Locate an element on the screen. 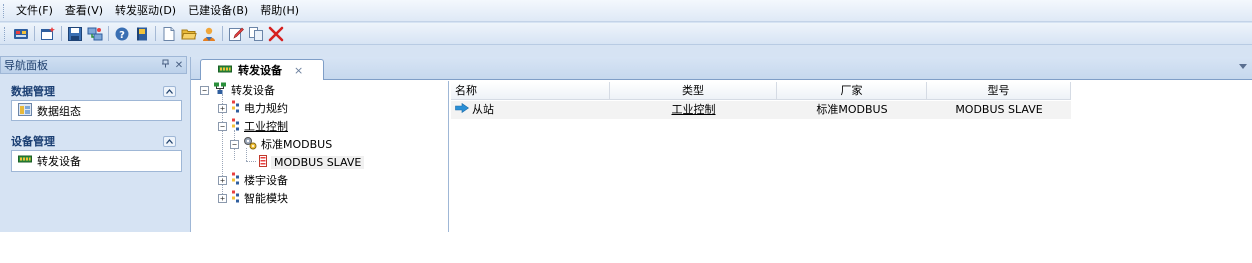 The image size is (1252, 263). new-file-icon is located at coordinates (169, 34).